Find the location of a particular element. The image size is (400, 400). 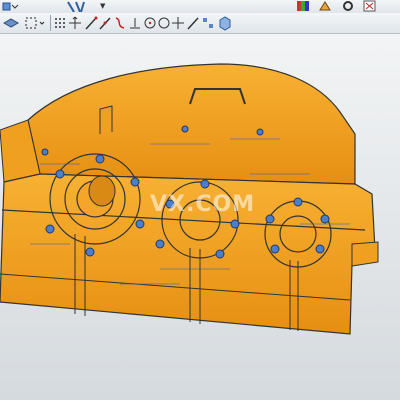

select-box-icon is located at coordinates (35, 23).